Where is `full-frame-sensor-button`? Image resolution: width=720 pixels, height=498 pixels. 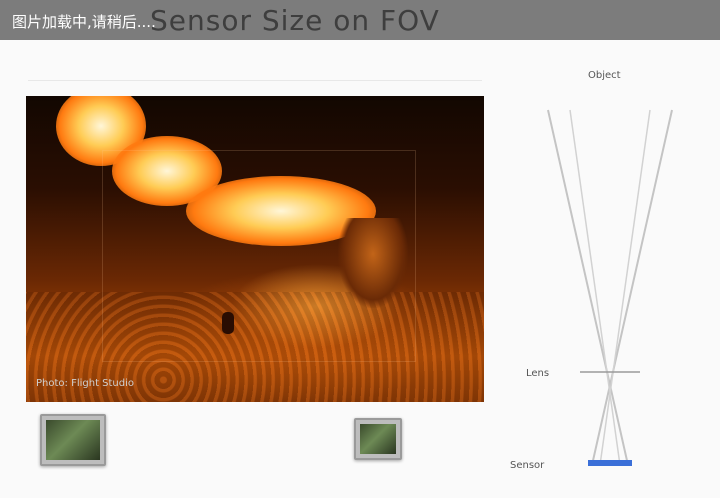
full-frame-sensor-button is located at coordinates (73, 440).